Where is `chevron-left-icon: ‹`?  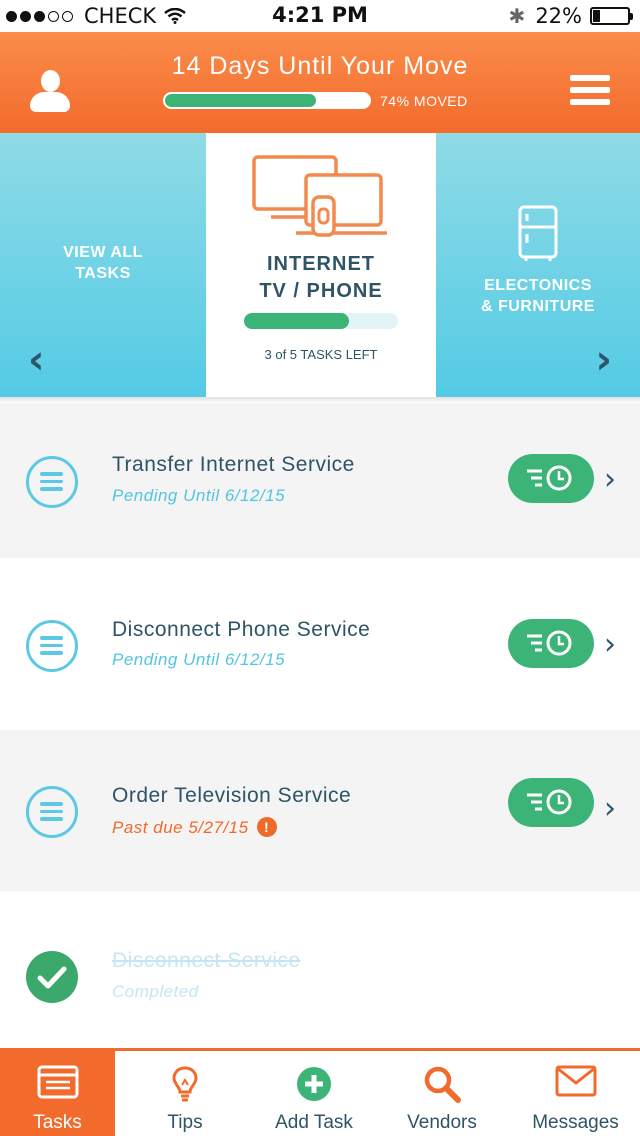 chevron-left-icon: ‹ is located at coordinates (36, 360).